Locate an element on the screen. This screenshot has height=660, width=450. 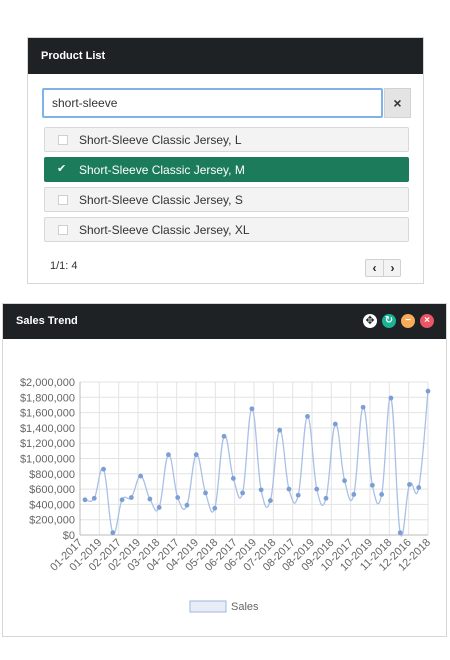
legend-label: Sales is located at coordinates (245, 607).